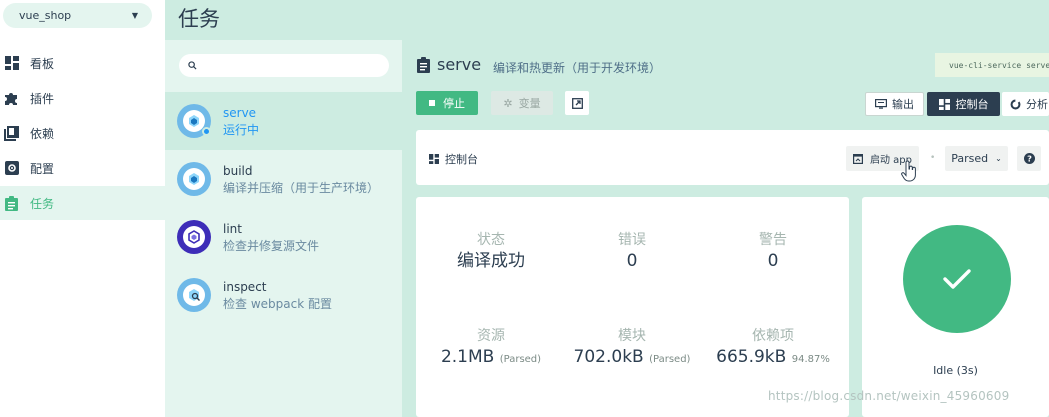 The width and height of the screenshot is (1049, 417). I want to click on search-icon, so click(192, 65).